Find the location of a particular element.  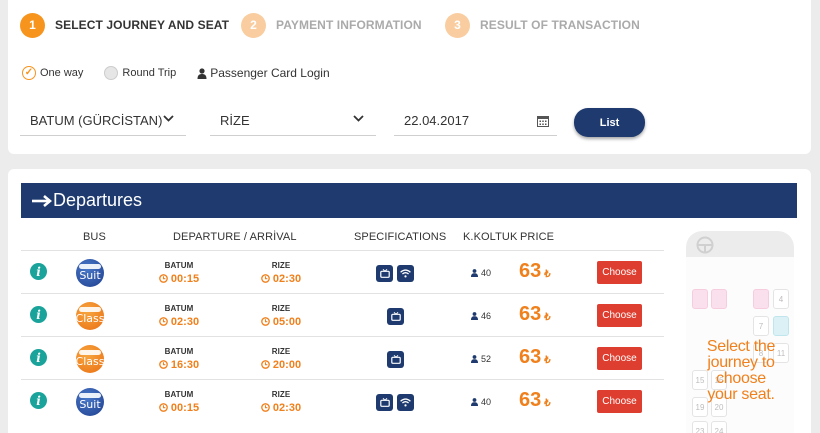

bus-class-logo: Suit is located at coordinates (90, 273).